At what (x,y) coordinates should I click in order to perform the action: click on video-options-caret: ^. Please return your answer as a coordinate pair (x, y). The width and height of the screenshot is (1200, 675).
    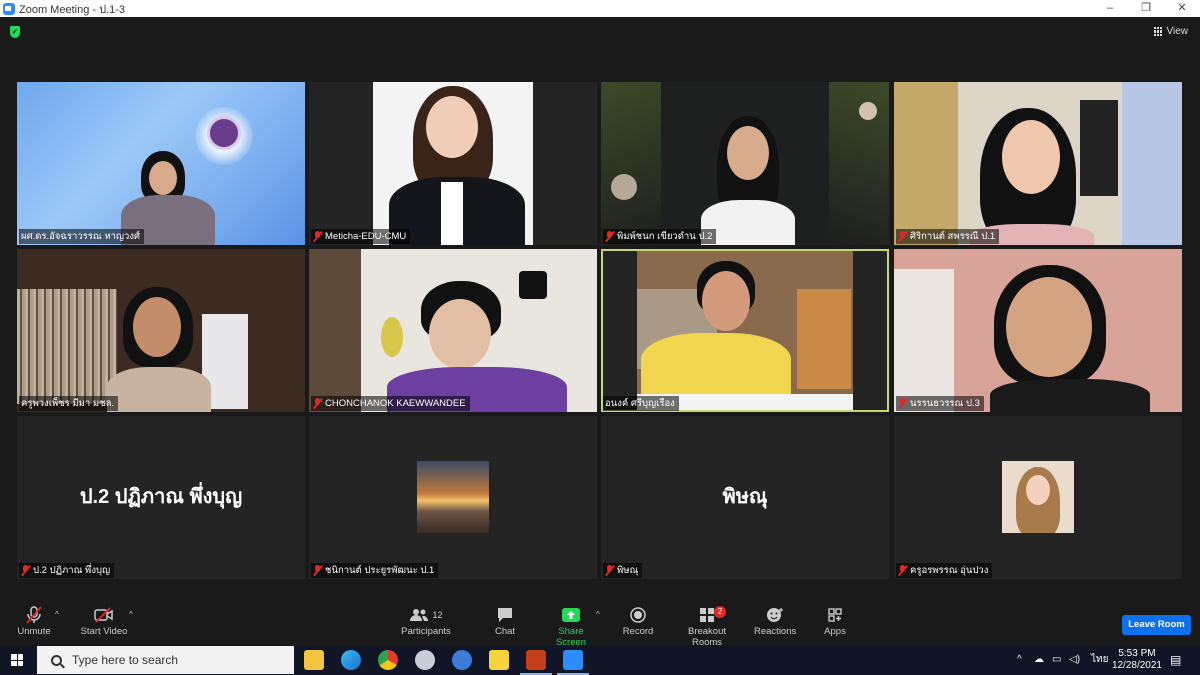
    Looking at the image, I should click on (131, 614).